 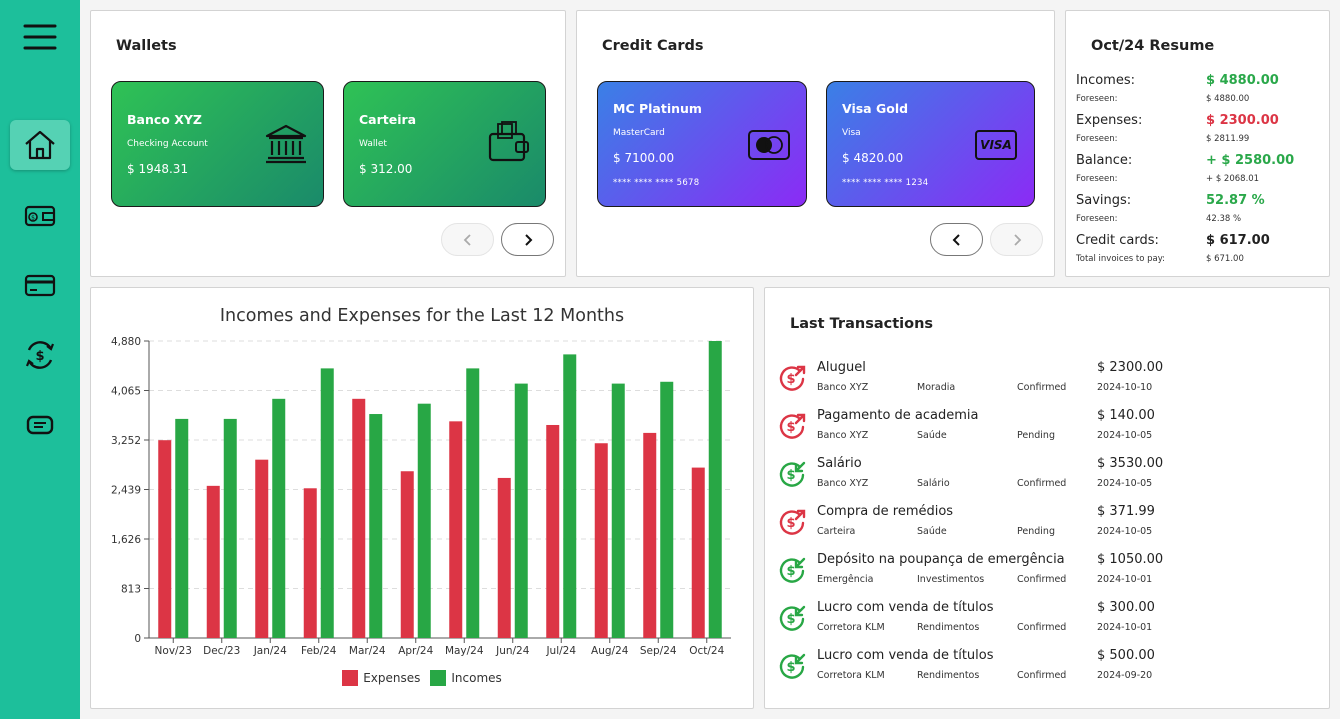 I want to click on transaction-name: Lucro com venda de títulos, so click(x=905, y=655).